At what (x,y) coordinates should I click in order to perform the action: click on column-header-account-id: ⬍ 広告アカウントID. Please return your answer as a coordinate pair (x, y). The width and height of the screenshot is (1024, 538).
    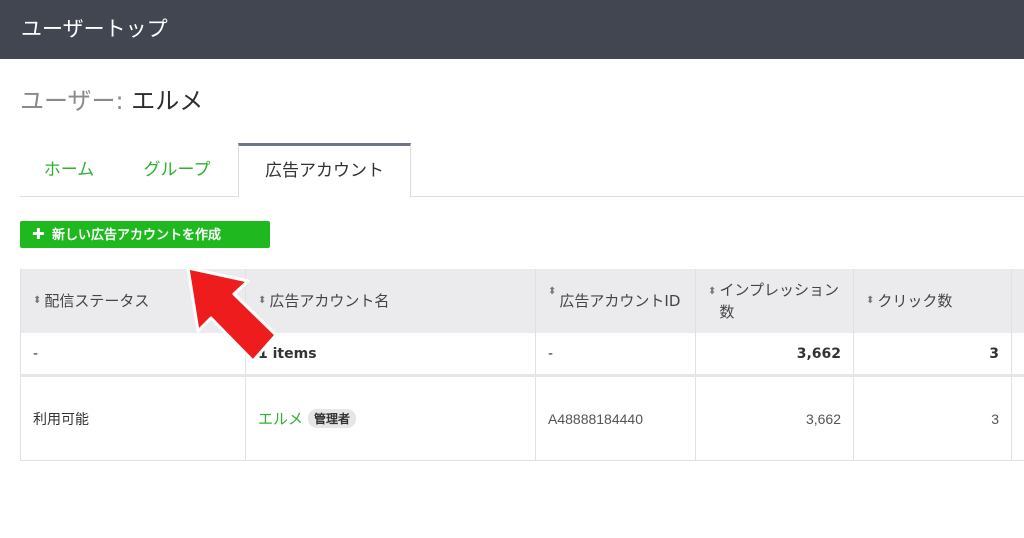
    Looking at the image, I should click on (616, 301).